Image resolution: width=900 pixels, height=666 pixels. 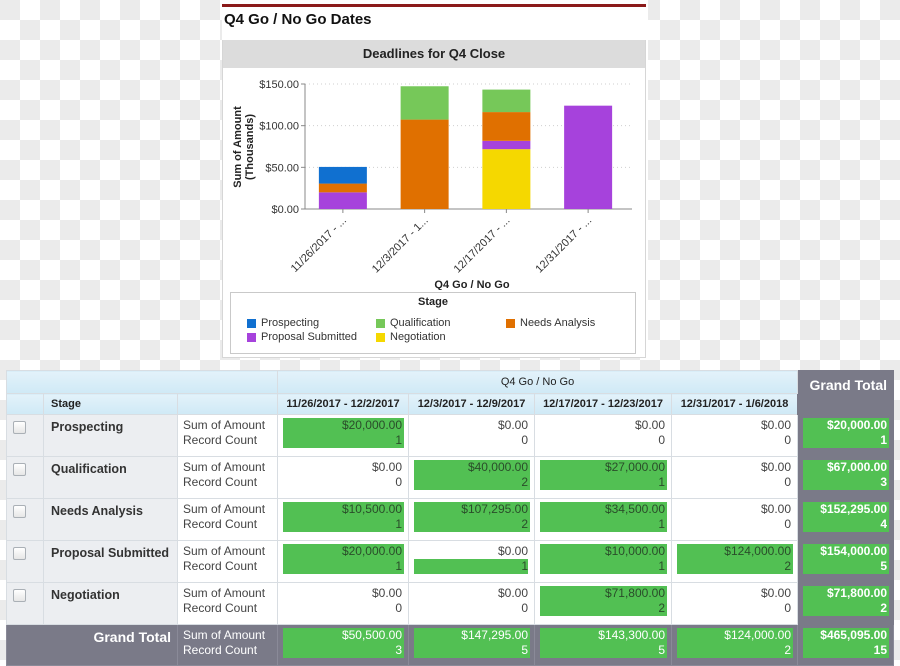 What do you see at coordinates (283, 323) in the screenshot?
I see `legend-item: Prospecting` at bounding box center [283, 323].